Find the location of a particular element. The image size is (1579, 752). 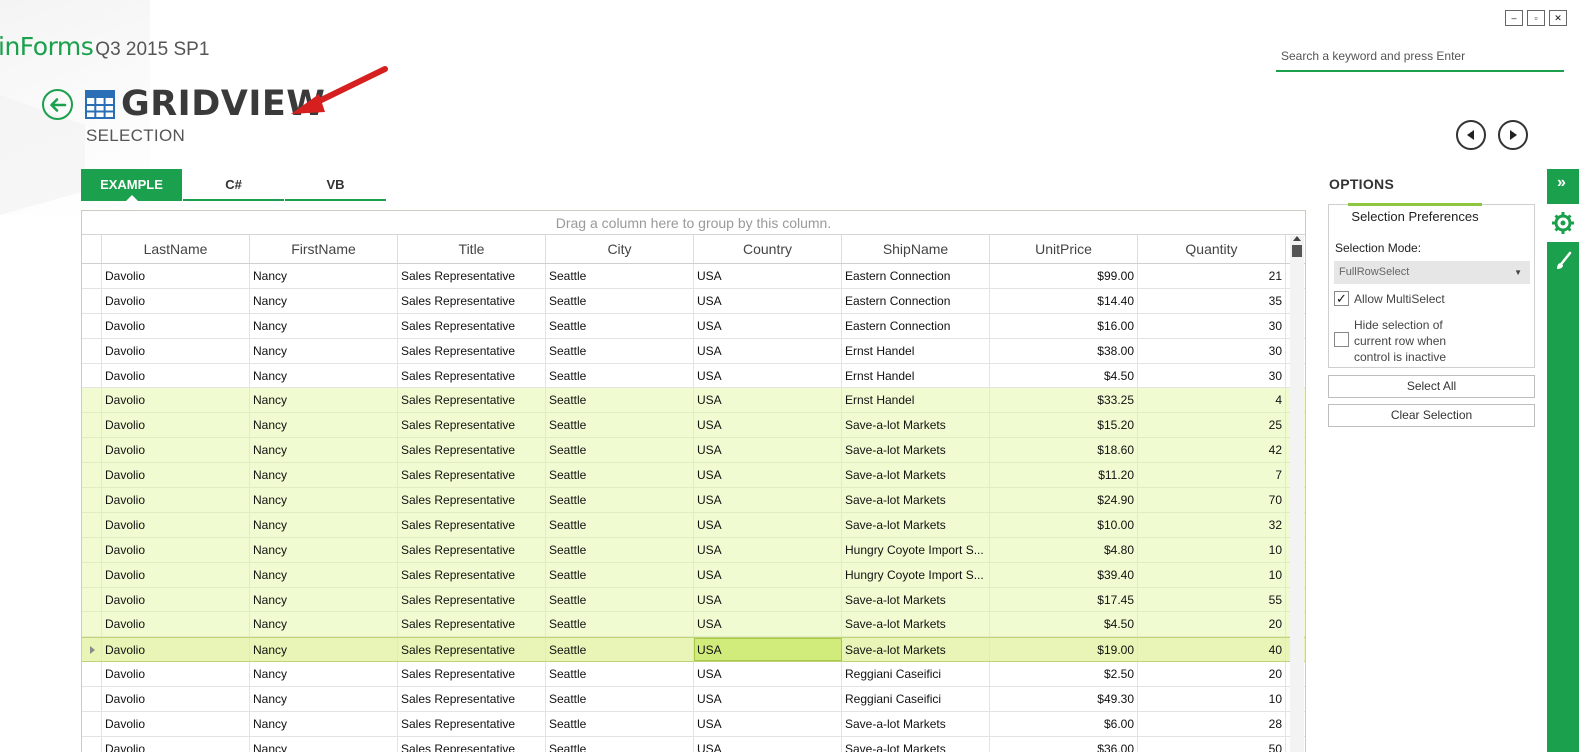

cell-unitprice: $16.00 is located at coordinates (1064, 325).